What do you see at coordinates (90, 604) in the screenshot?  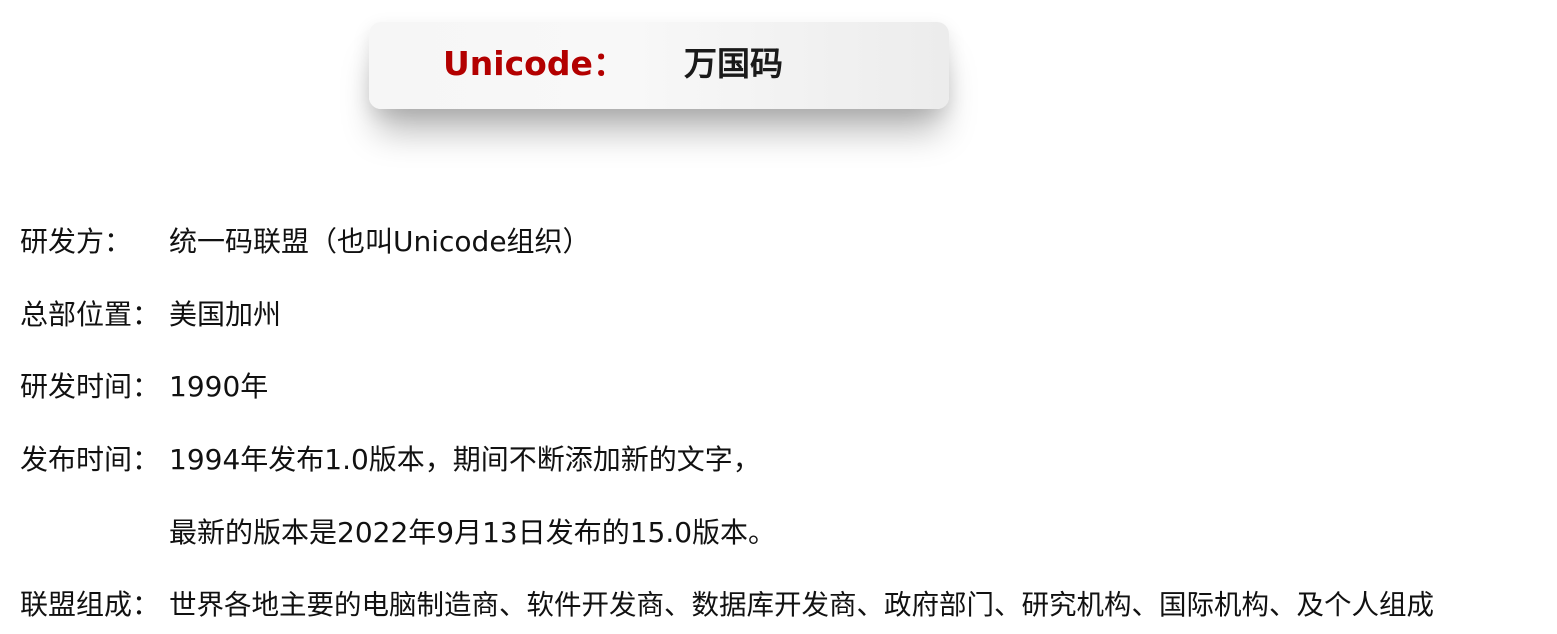 I see `row-label: 联盟组成：` at bounding box center [90, 604].